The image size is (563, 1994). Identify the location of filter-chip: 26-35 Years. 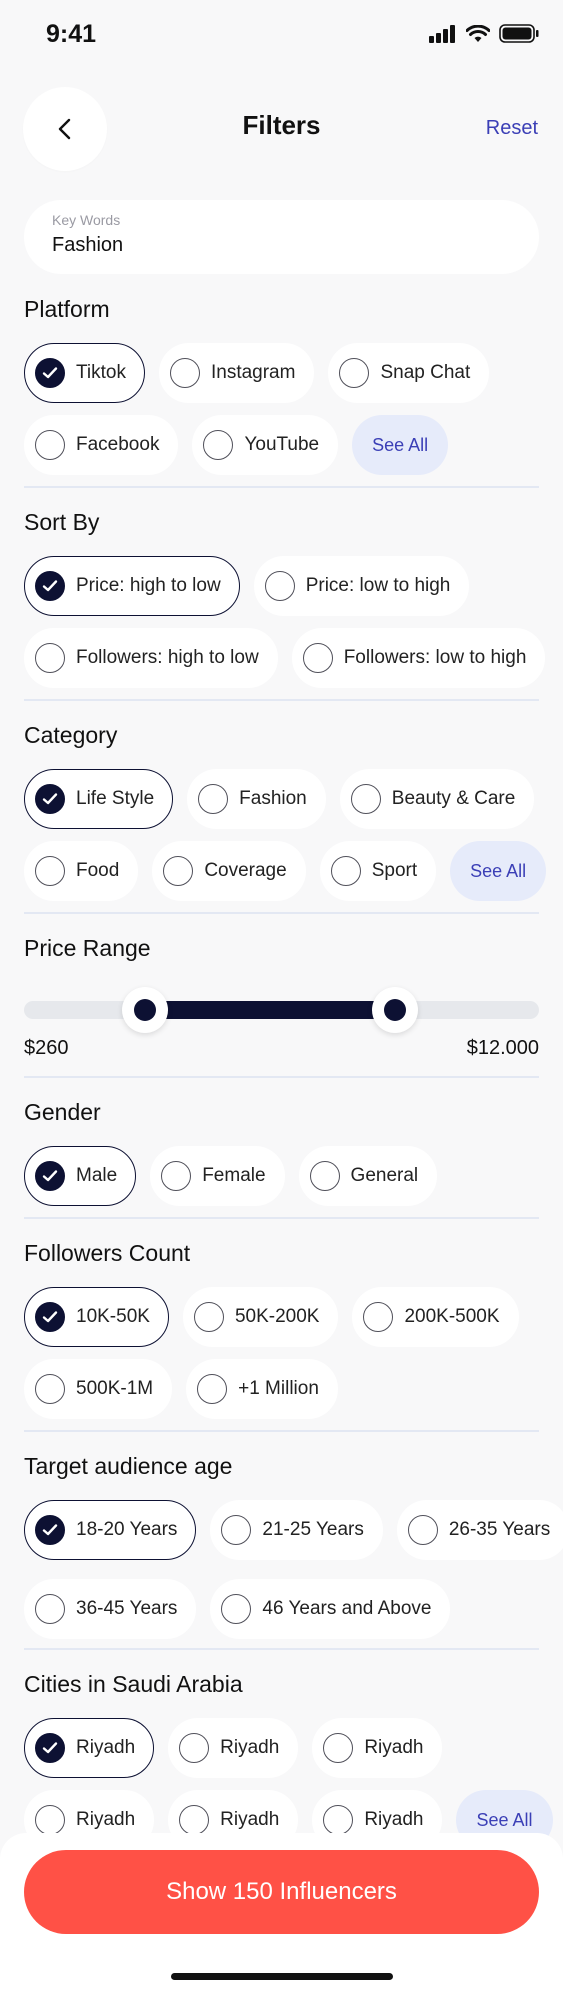
(479, 1530).